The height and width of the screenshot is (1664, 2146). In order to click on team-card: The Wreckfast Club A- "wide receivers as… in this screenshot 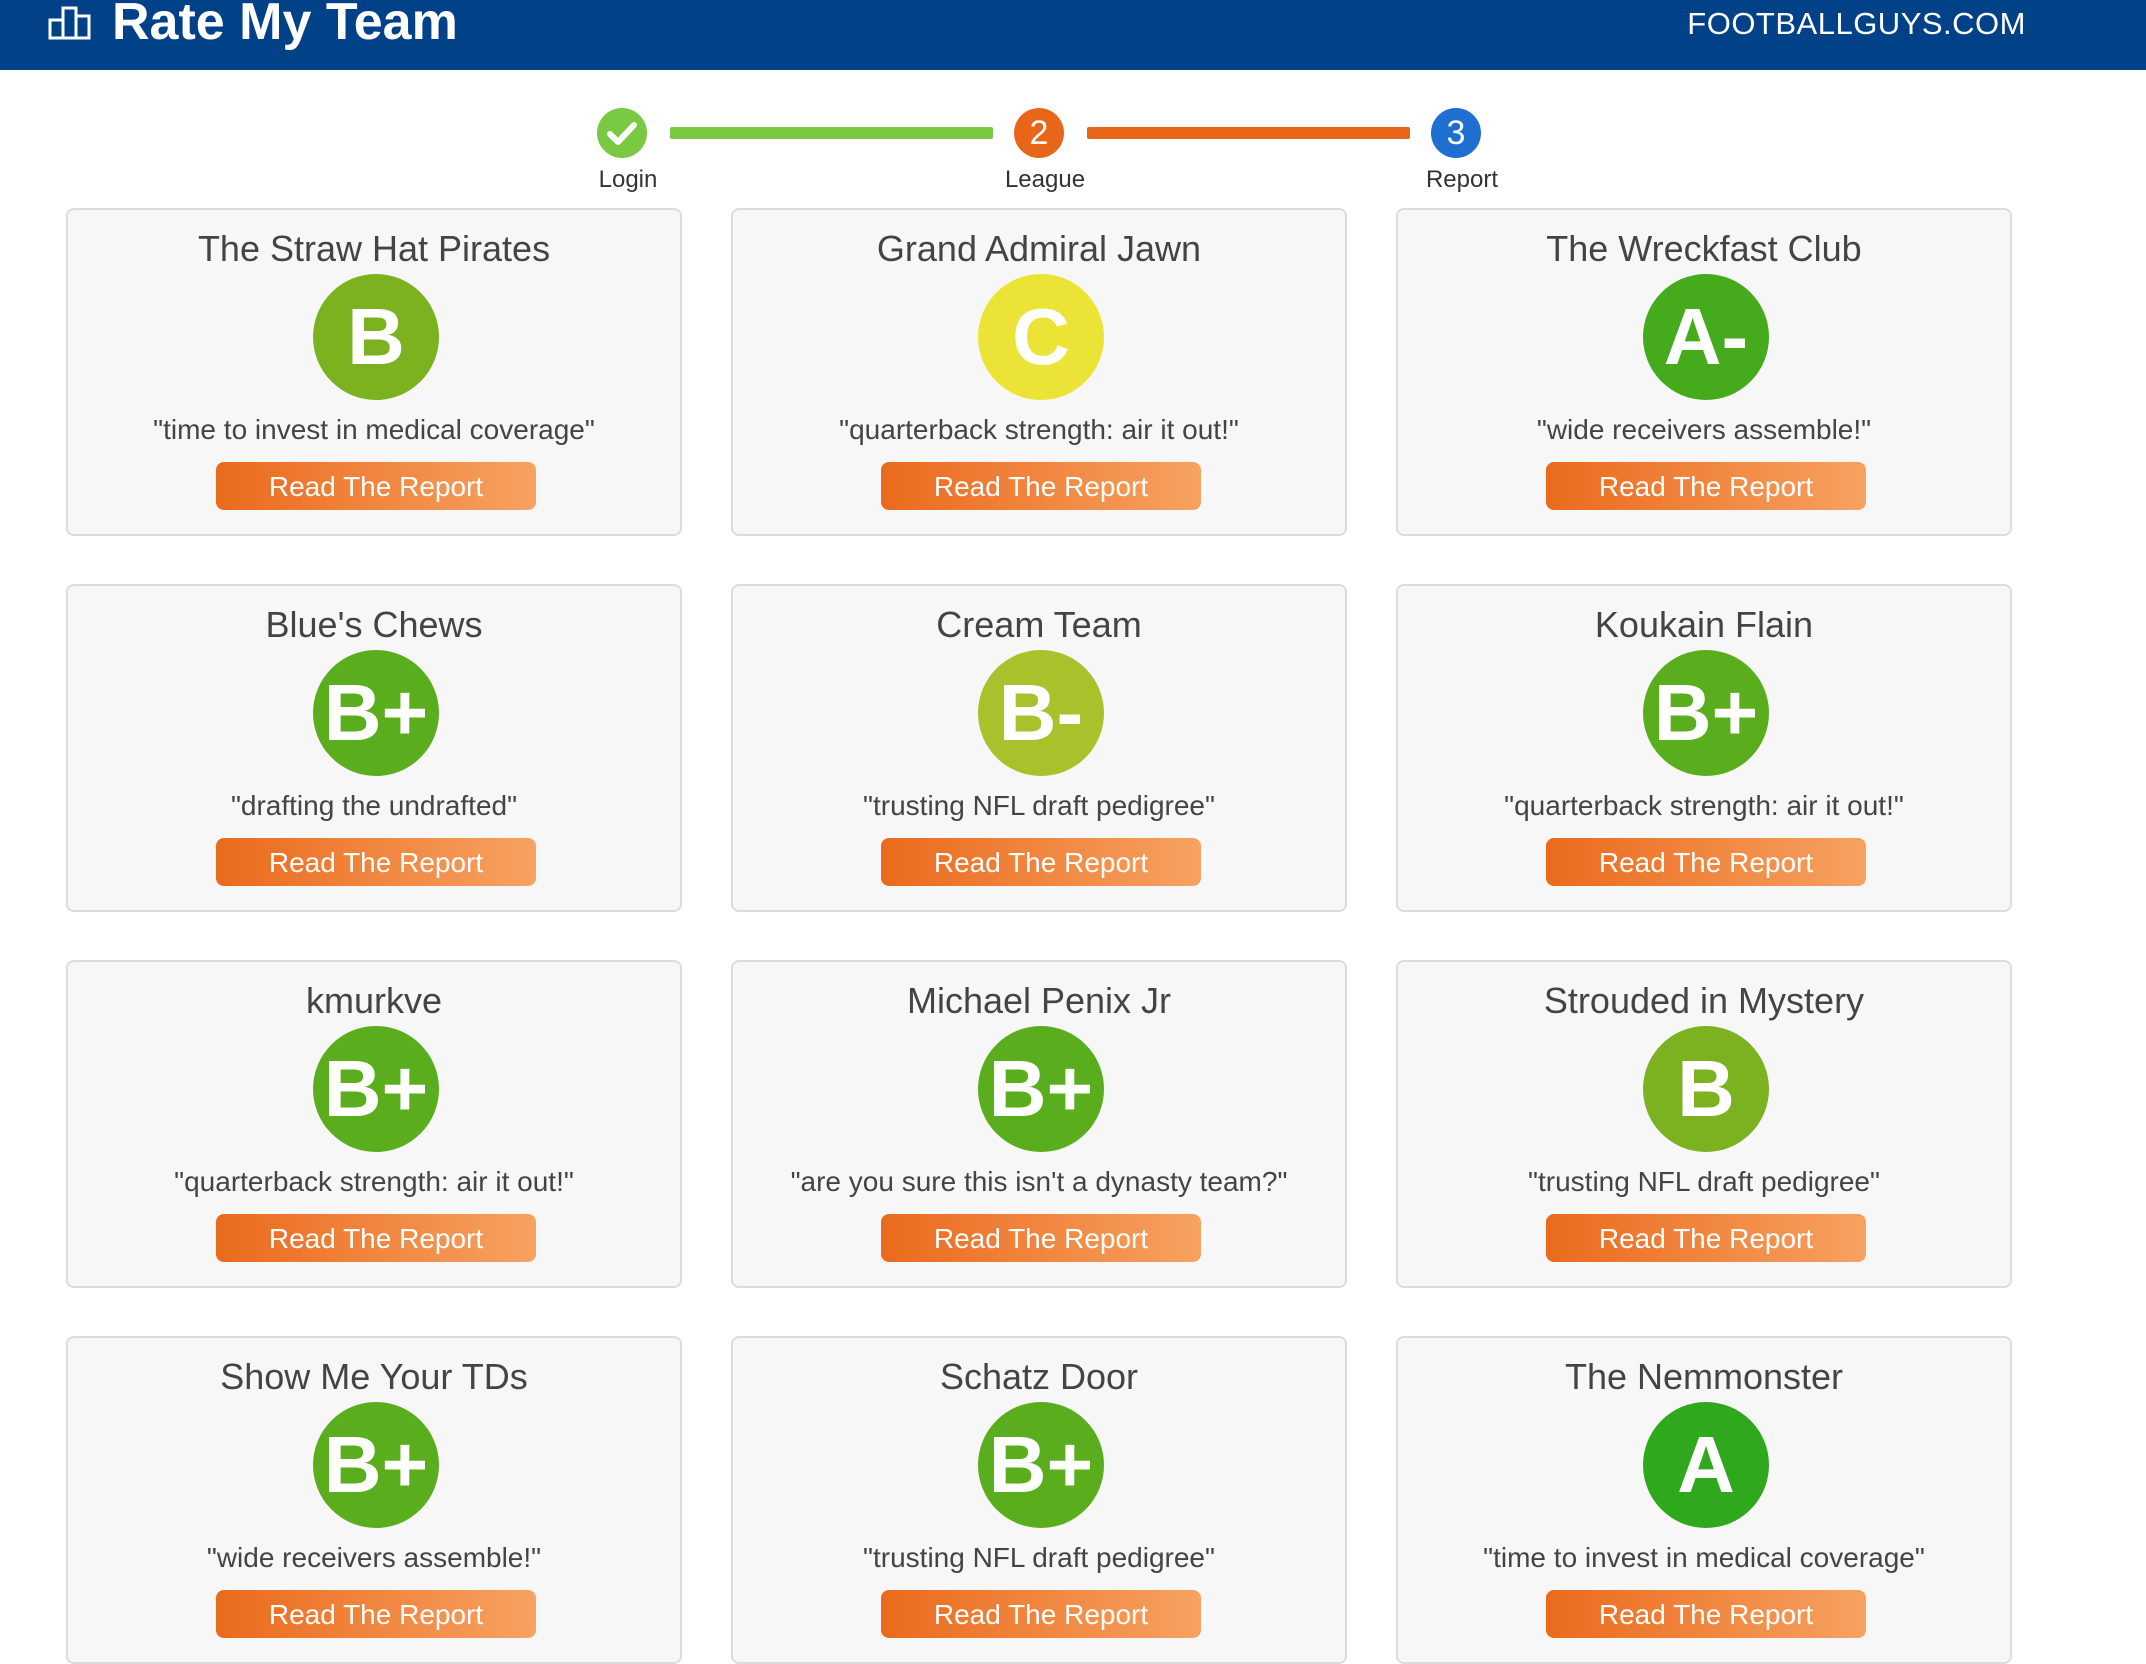, I will do `click(1704, 372)`.